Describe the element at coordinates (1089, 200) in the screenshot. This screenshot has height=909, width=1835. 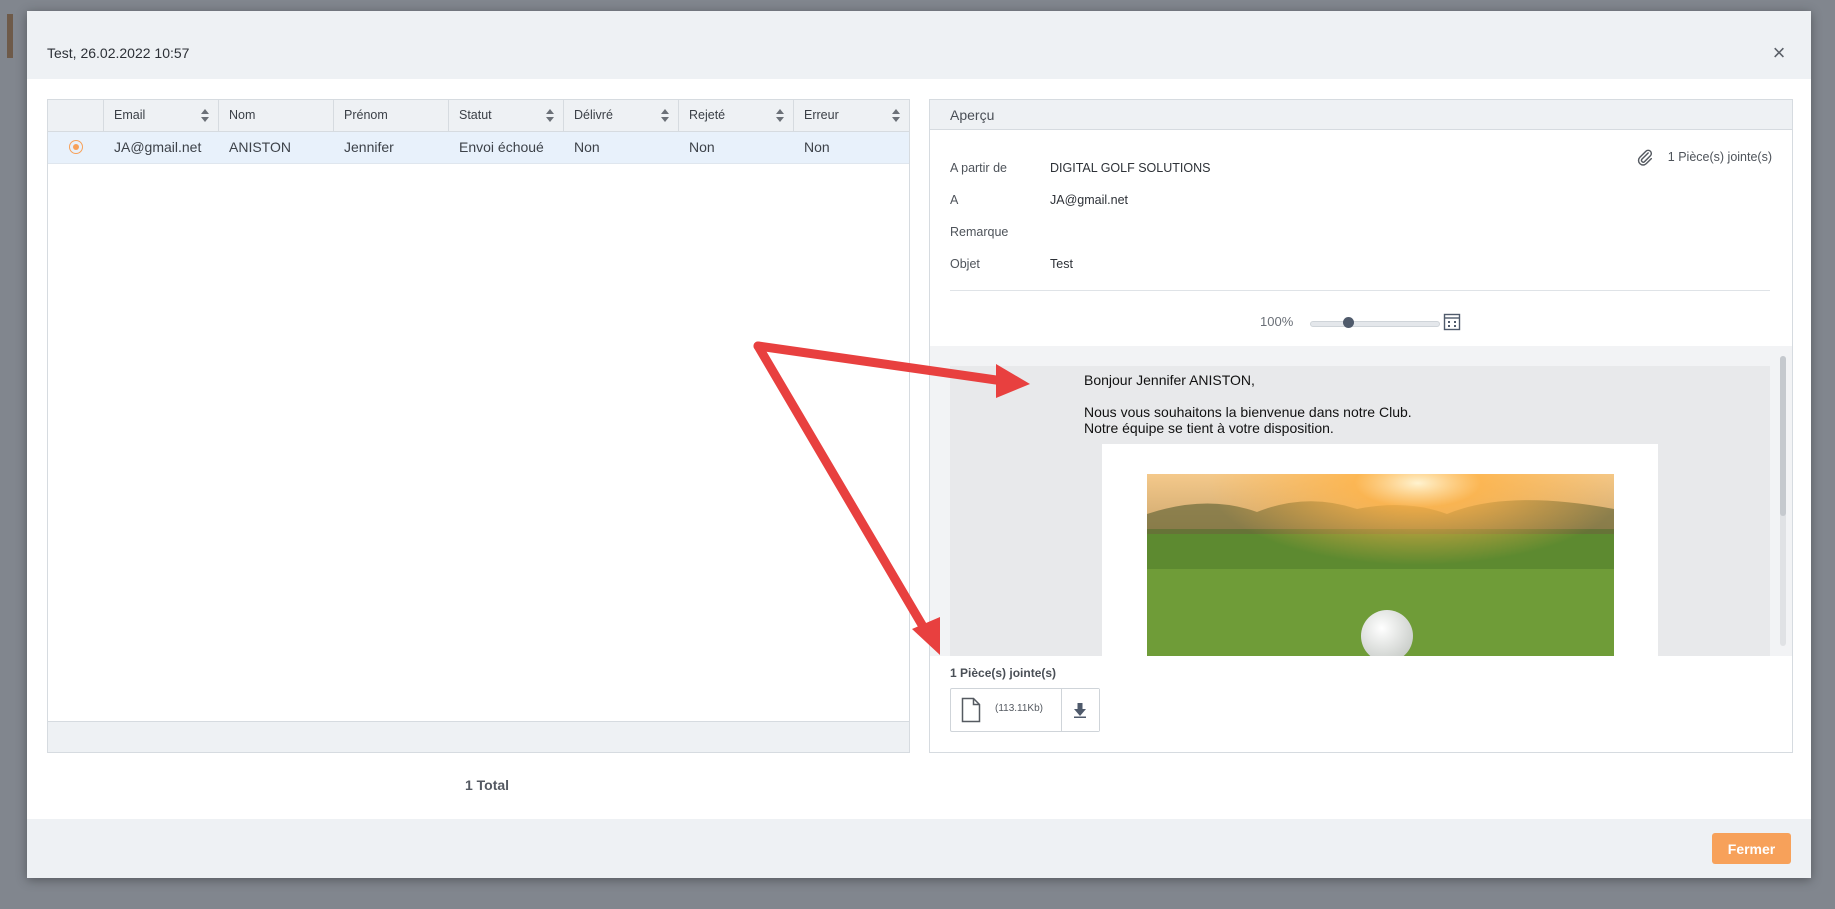
I see `to-value: JA@gmail.net` at that location.